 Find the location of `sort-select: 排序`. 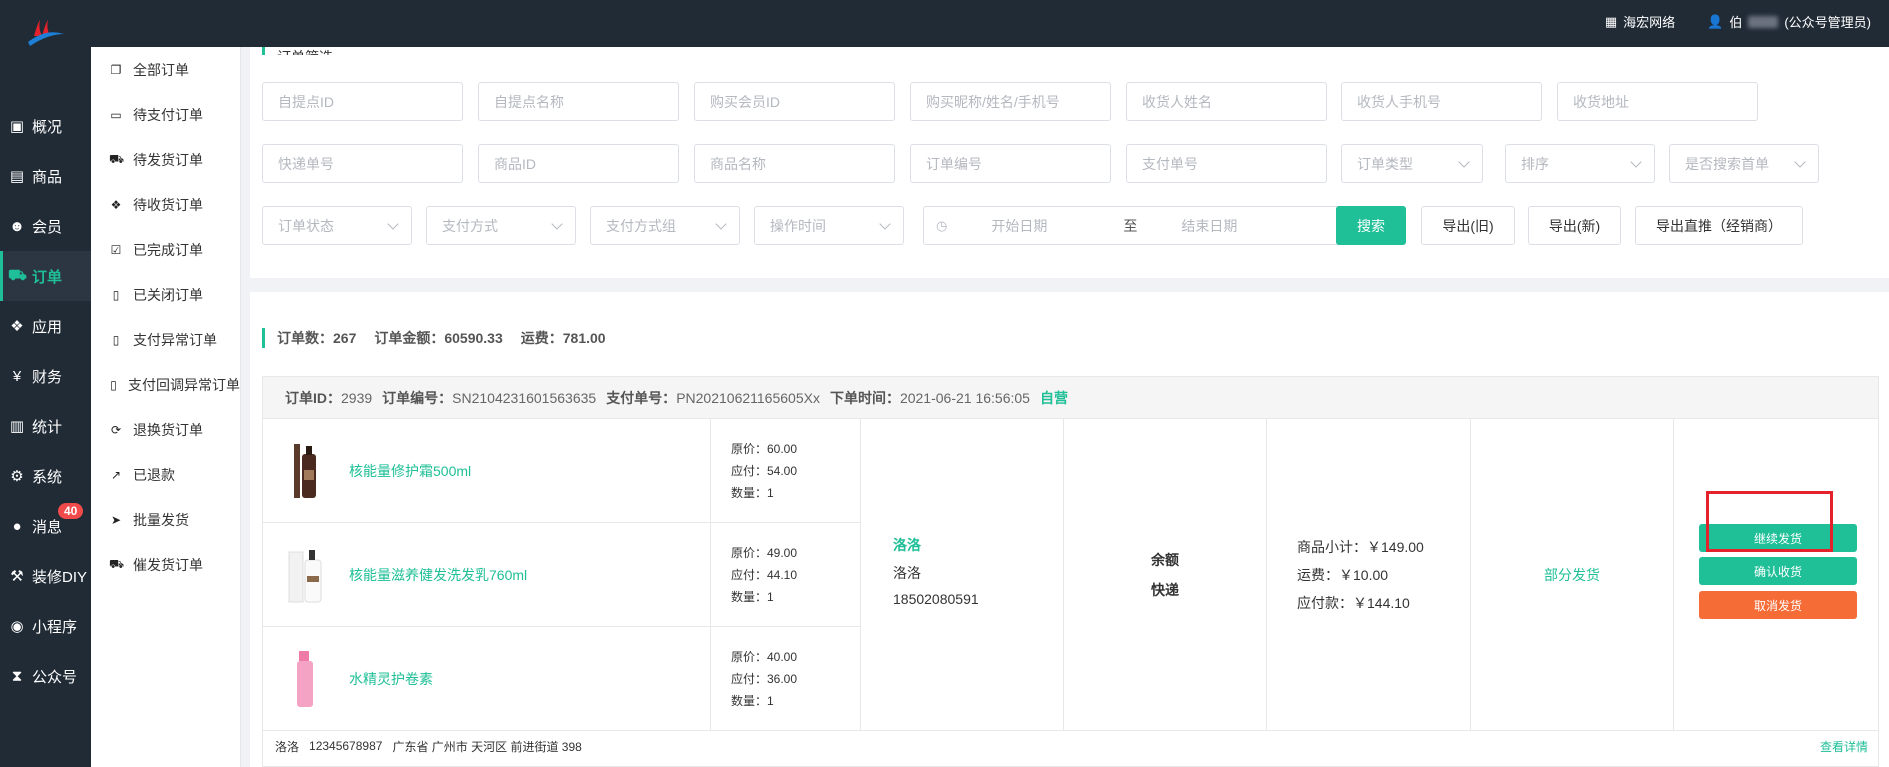

sort-select: 排序 is located at coordinates (1580, 163).